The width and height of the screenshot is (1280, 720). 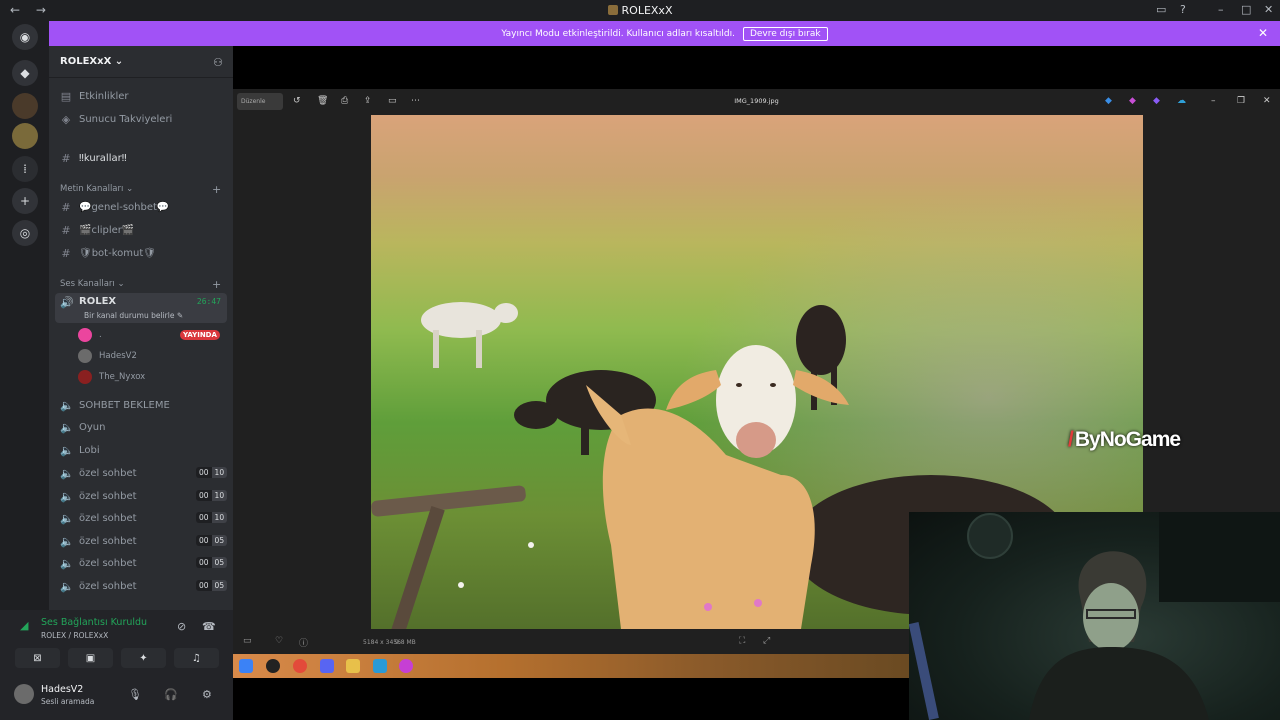 I want to click on calendar-icon: ▤, so click(x=66, y=96).